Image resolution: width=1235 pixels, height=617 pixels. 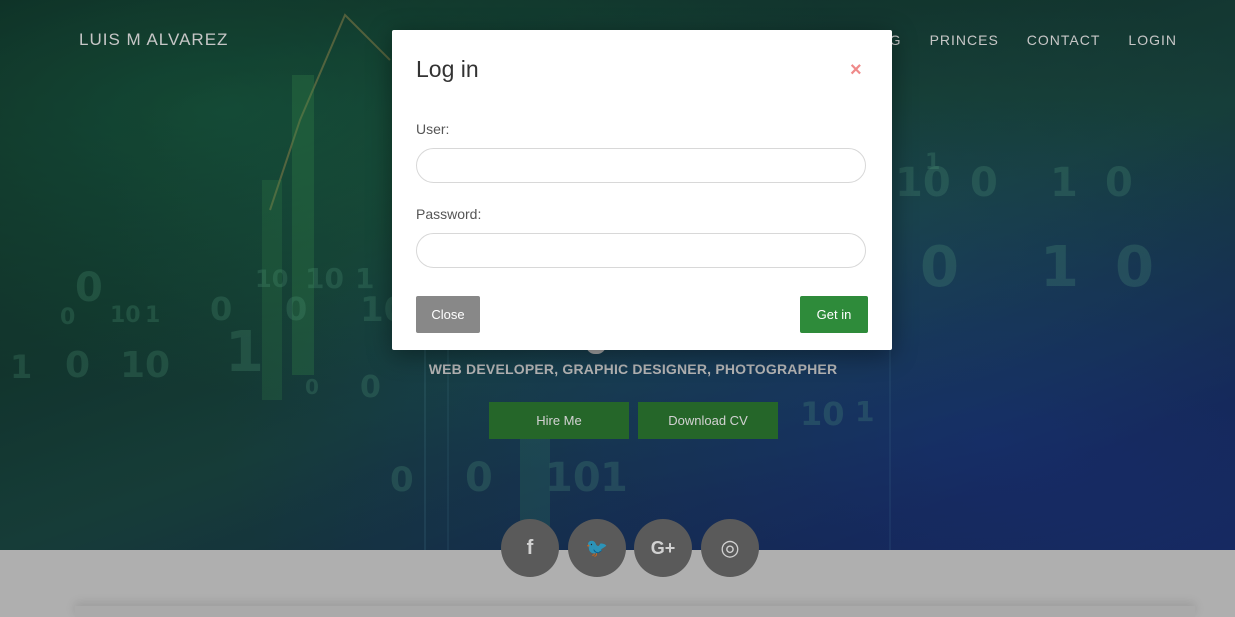 What do you see at coordinates (641, 250) in the screenshot?
I see `password-input` at bounding box center [641, 250].